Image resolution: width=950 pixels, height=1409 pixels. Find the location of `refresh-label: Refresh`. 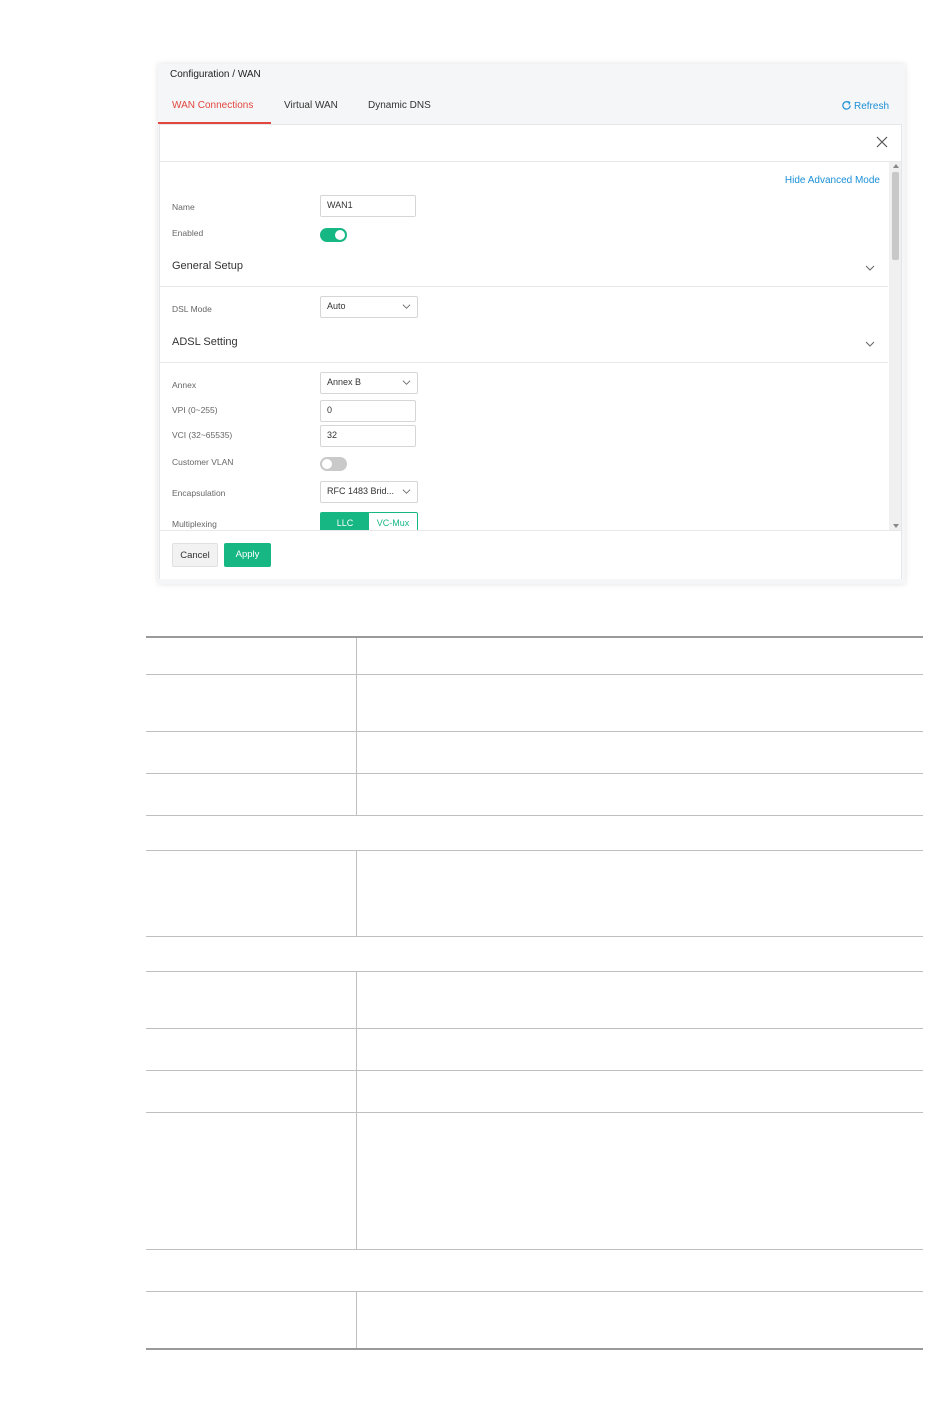

refresh-label: Refresh is located at coordinates (871, 106).